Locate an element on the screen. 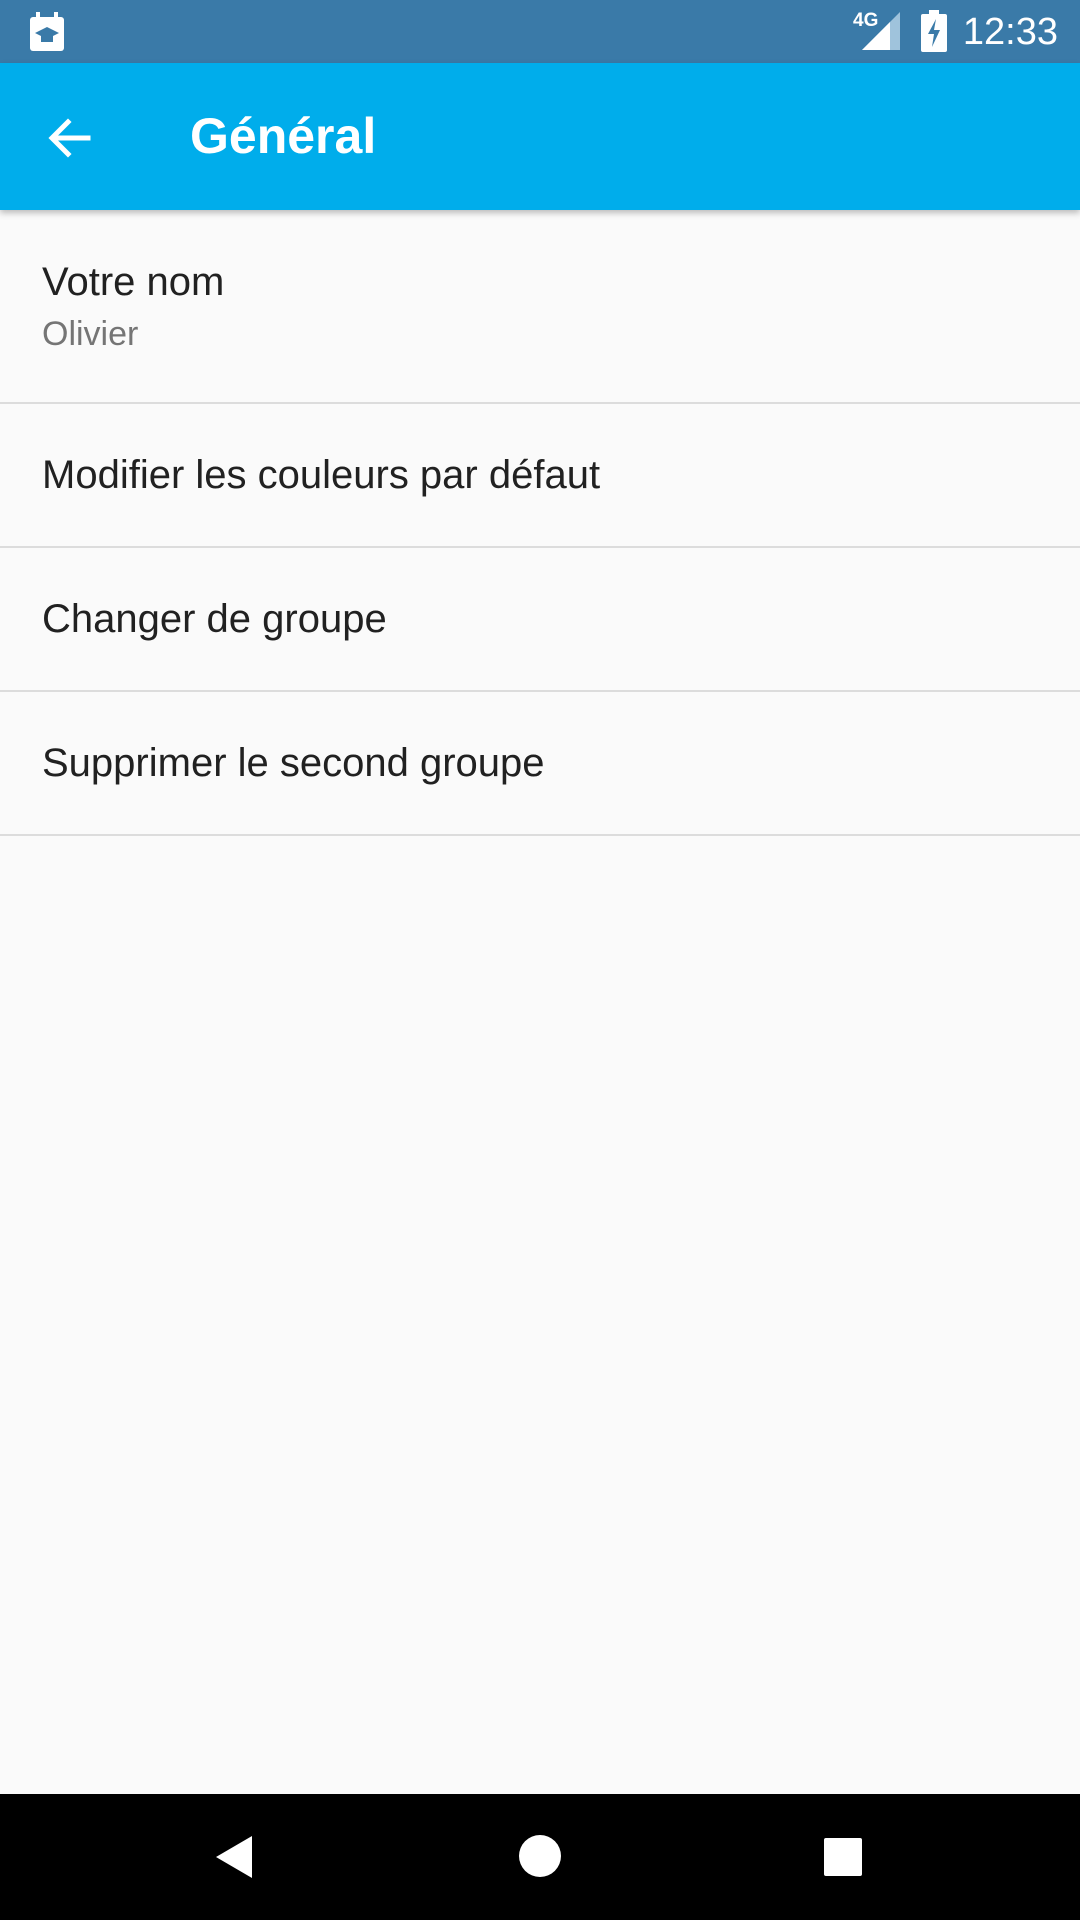 The width and height of the screenshot is (1080, 1920). battery-charging-icon is located at coordinates (934, 31).